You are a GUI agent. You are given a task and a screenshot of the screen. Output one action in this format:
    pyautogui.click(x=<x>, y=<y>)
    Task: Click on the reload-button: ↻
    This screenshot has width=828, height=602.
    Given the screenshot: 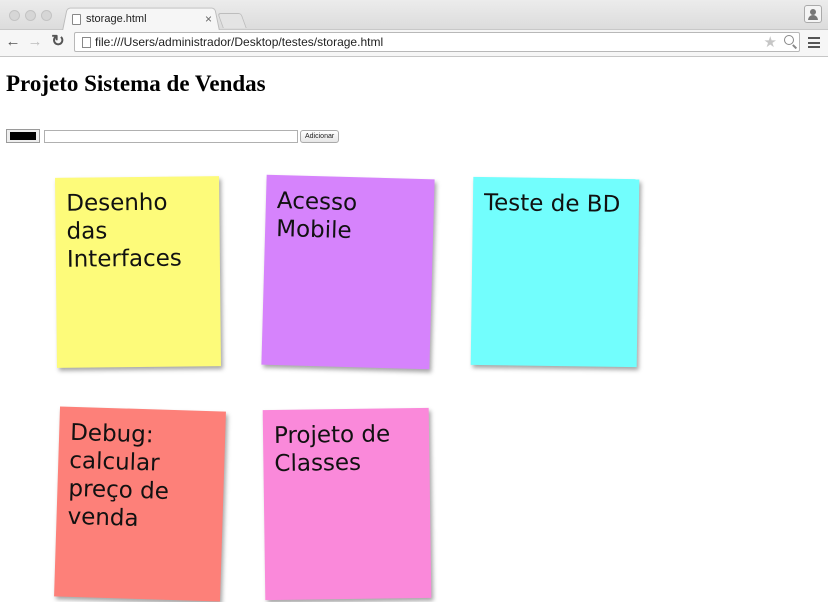 What is the action you would take?
    pyautogui.click(x=58, y=42)
    